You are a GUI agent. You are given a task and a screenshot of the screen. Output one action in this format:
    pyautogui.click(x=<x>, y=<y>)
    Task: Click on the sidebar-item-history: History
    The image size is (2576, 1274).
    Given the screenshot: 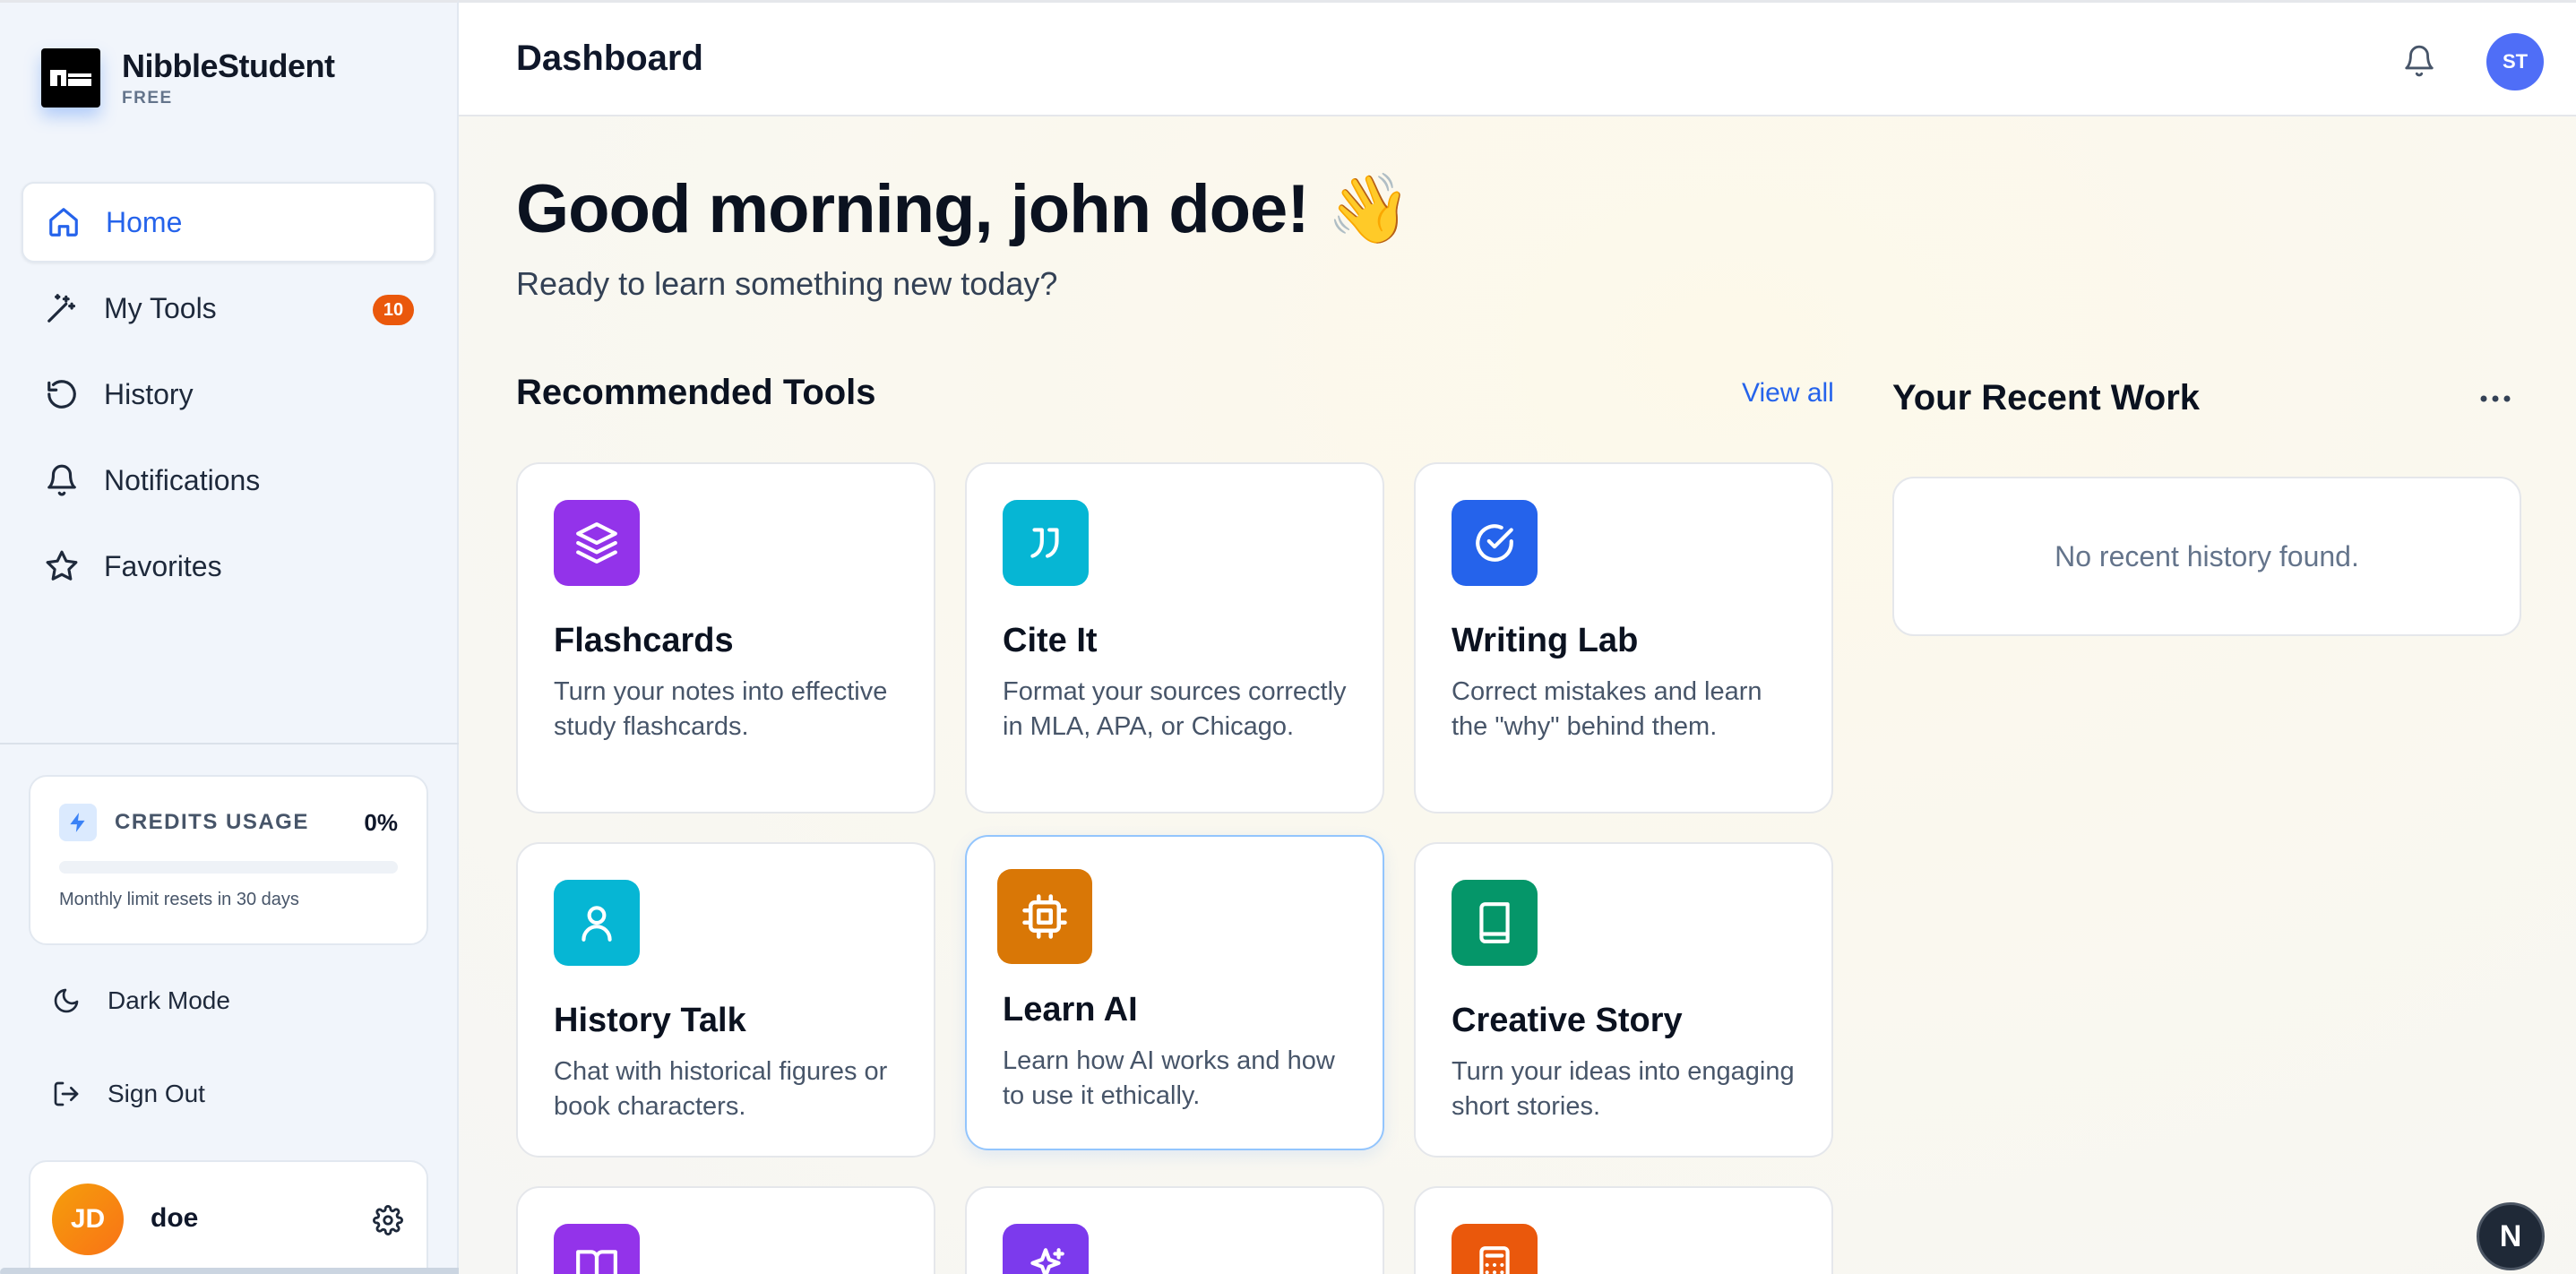 What is the action you would take?
    pyautogui.click(x=229, y=394)
    